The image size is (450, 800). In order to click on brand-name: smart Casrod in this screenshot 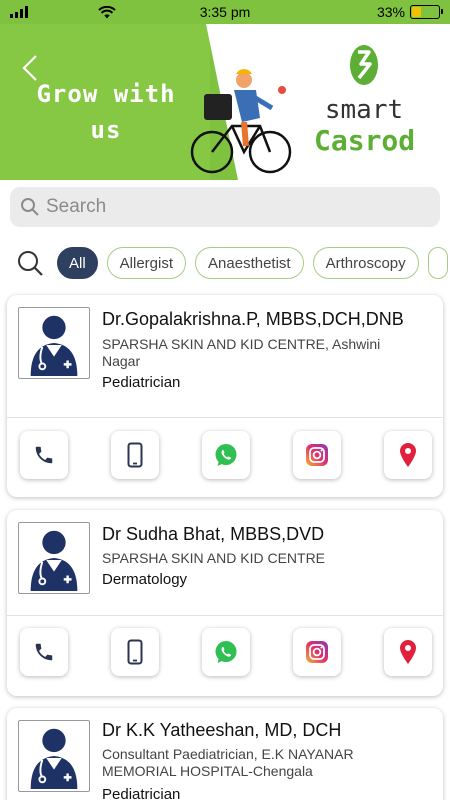, I will do `click(365, 126)`.